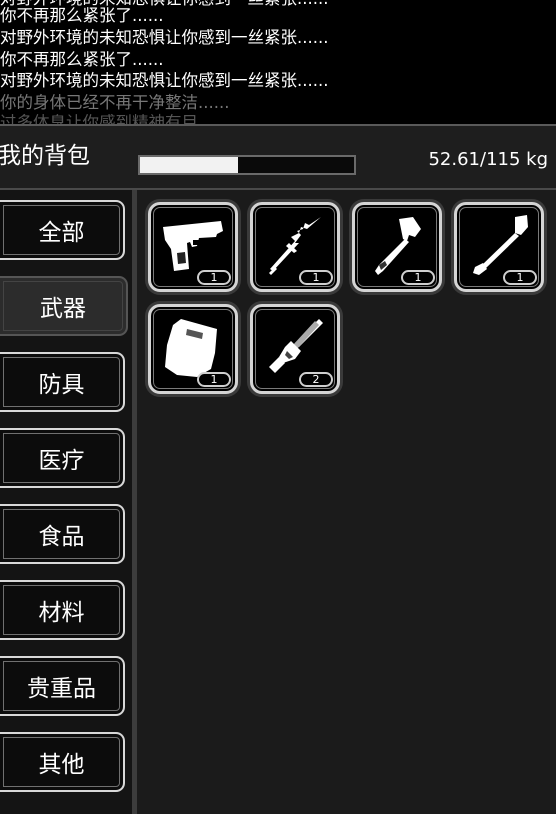  Describe the element at coordinates (62, 534) in the screenshot. I see `category-food-button: 食品` at that location.